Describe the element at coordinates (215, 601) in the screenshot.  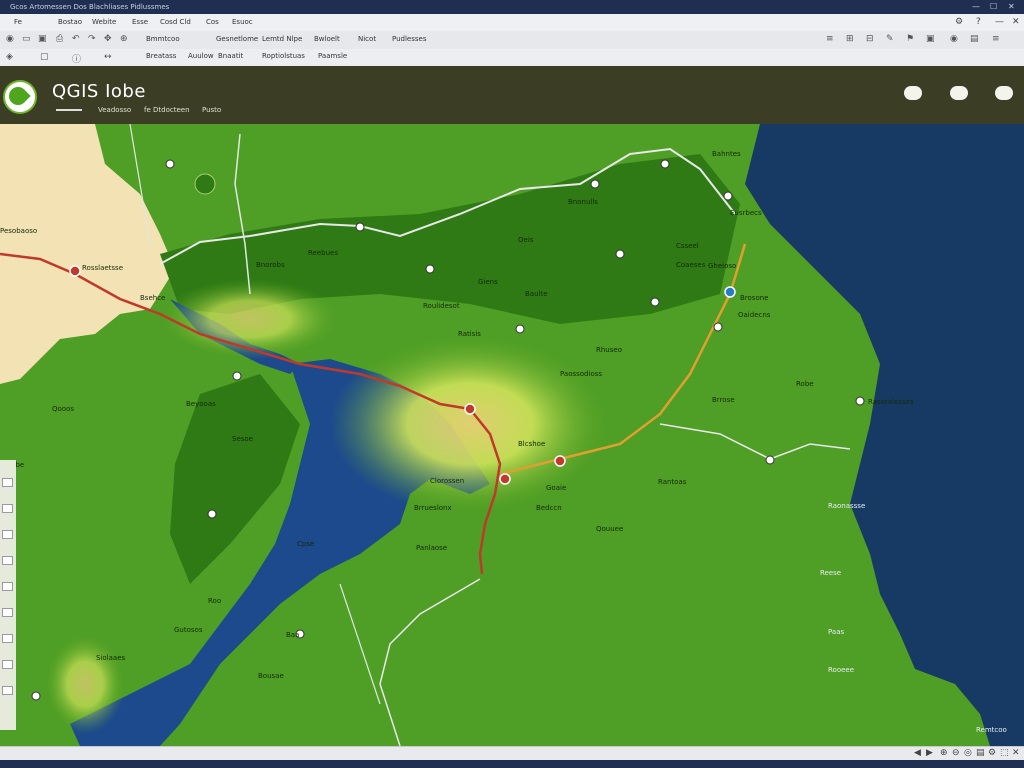
I see `map-label: Roo` at that location.